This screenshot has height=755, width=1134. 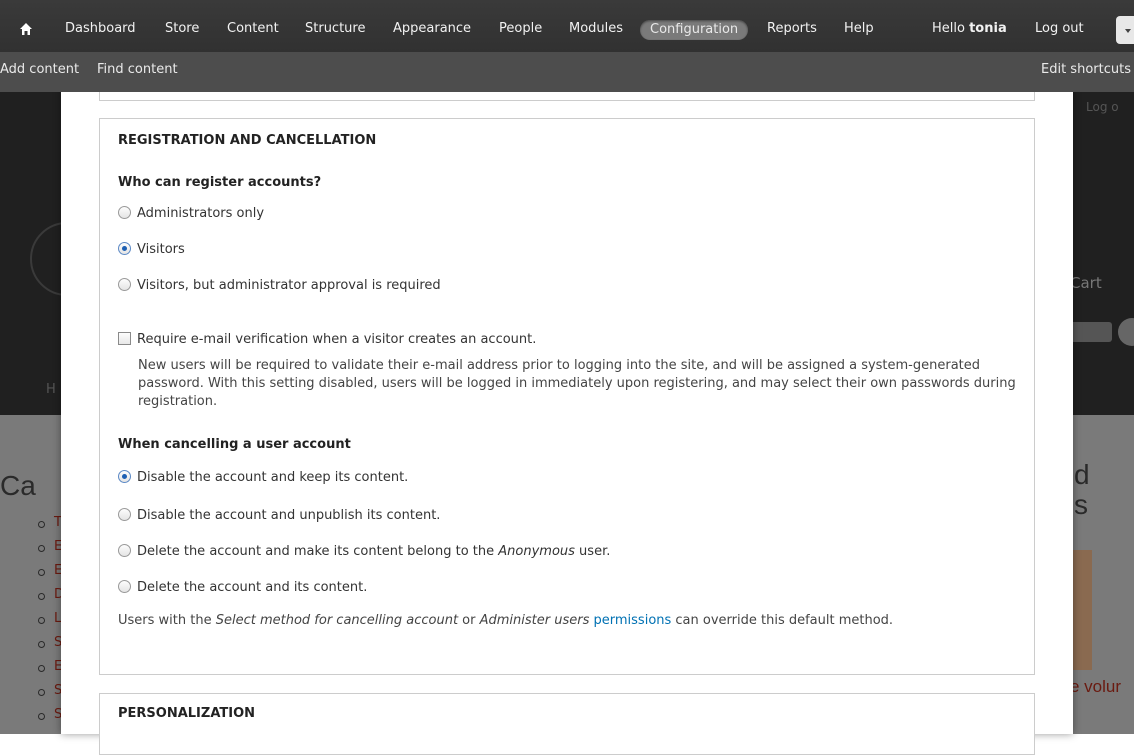 What do you see at coordinates (18, 485) in the screenshot?
I see `background-title-left: Ca` at bounding box center [18, 485].